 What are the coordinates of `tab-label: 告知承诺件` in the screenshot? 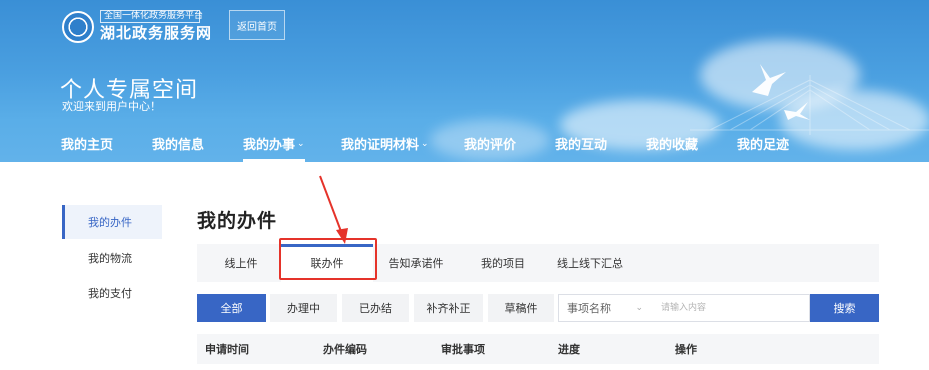 It's located at (416, 263).